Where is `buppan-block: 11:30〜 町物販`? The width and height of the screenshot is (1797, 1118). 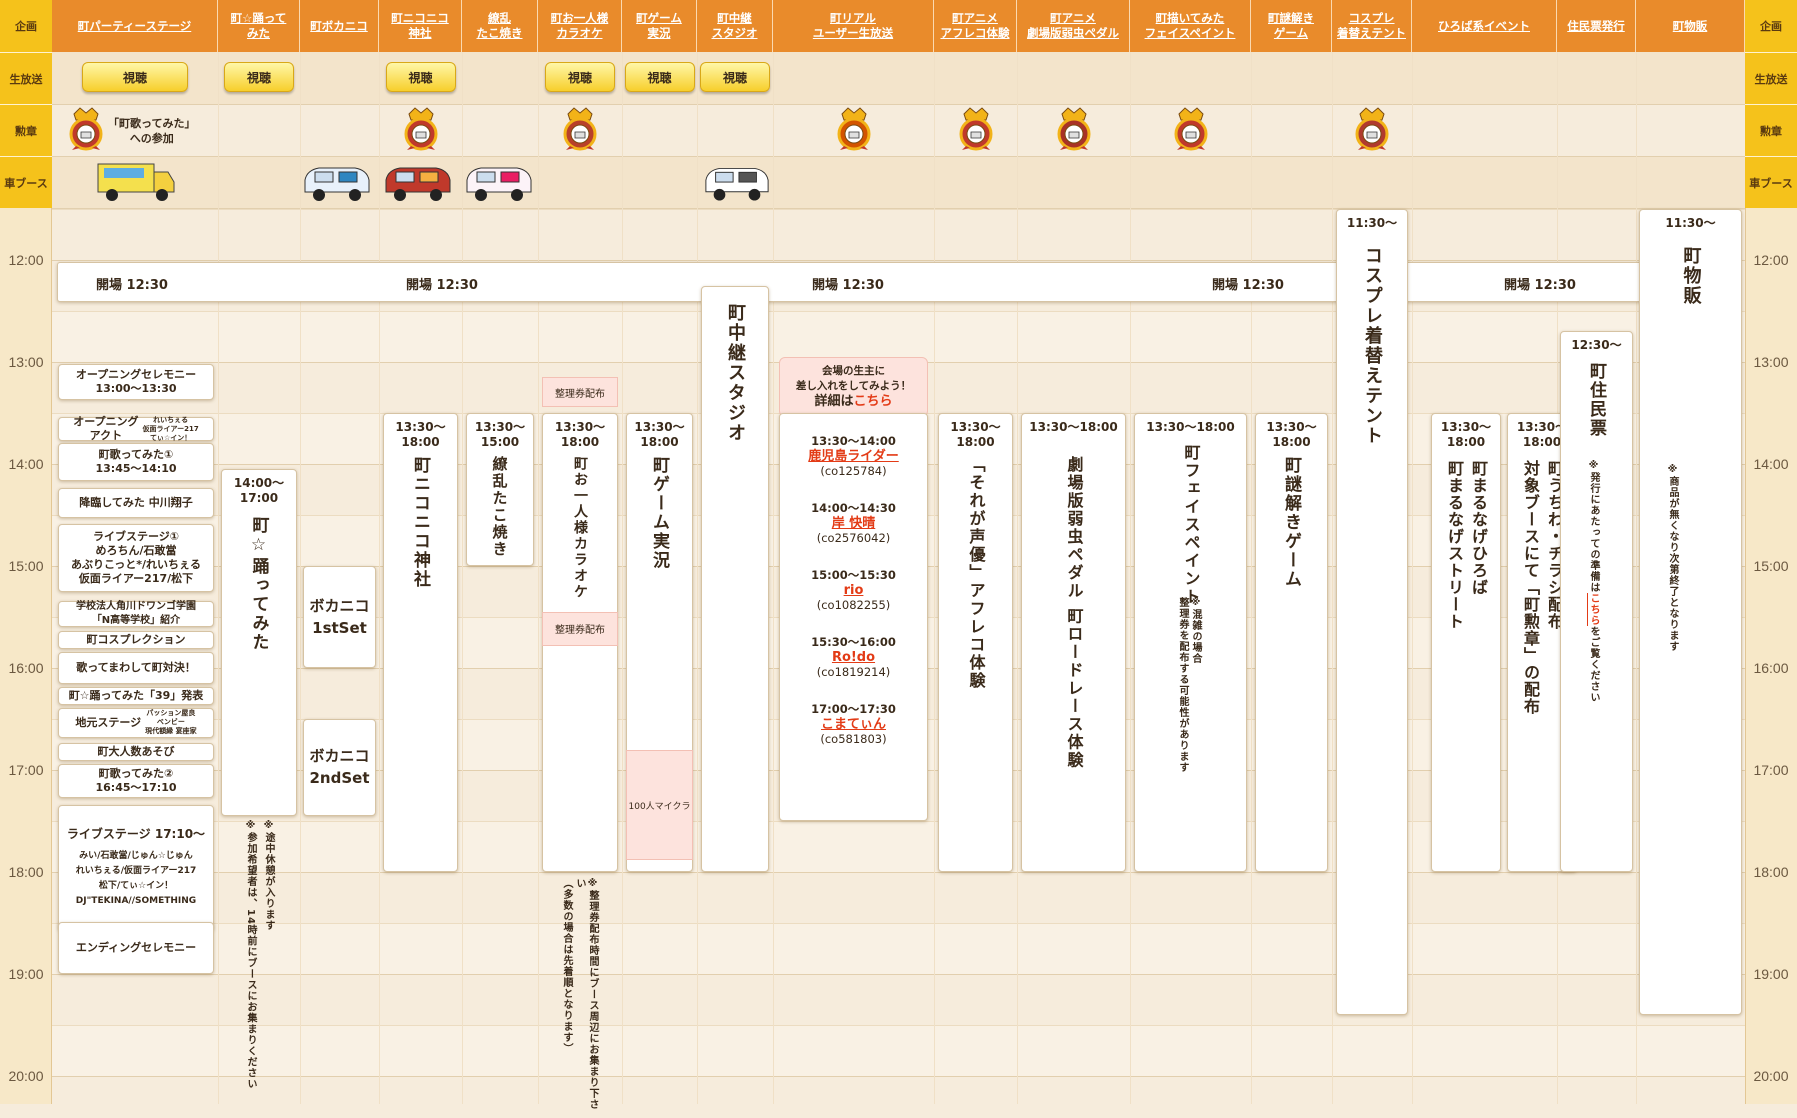 buppan-block: 11:30〜 町物販 is located at coordinates (1690, 612).